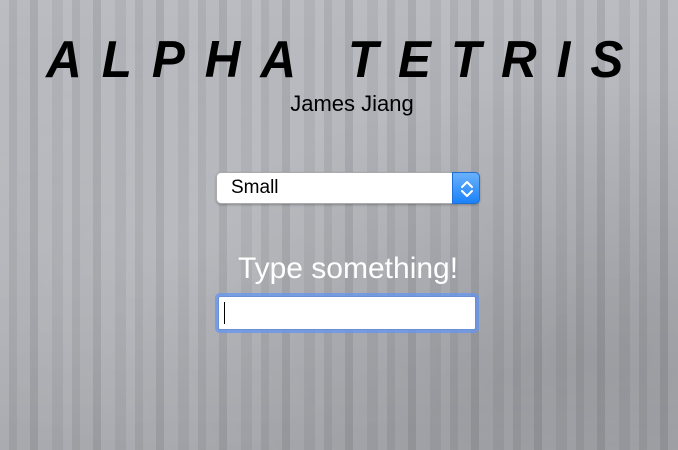 The width and height of the screenshot is (678, 450). I want to click on chevron-up-down-icon, so click(466, 188).